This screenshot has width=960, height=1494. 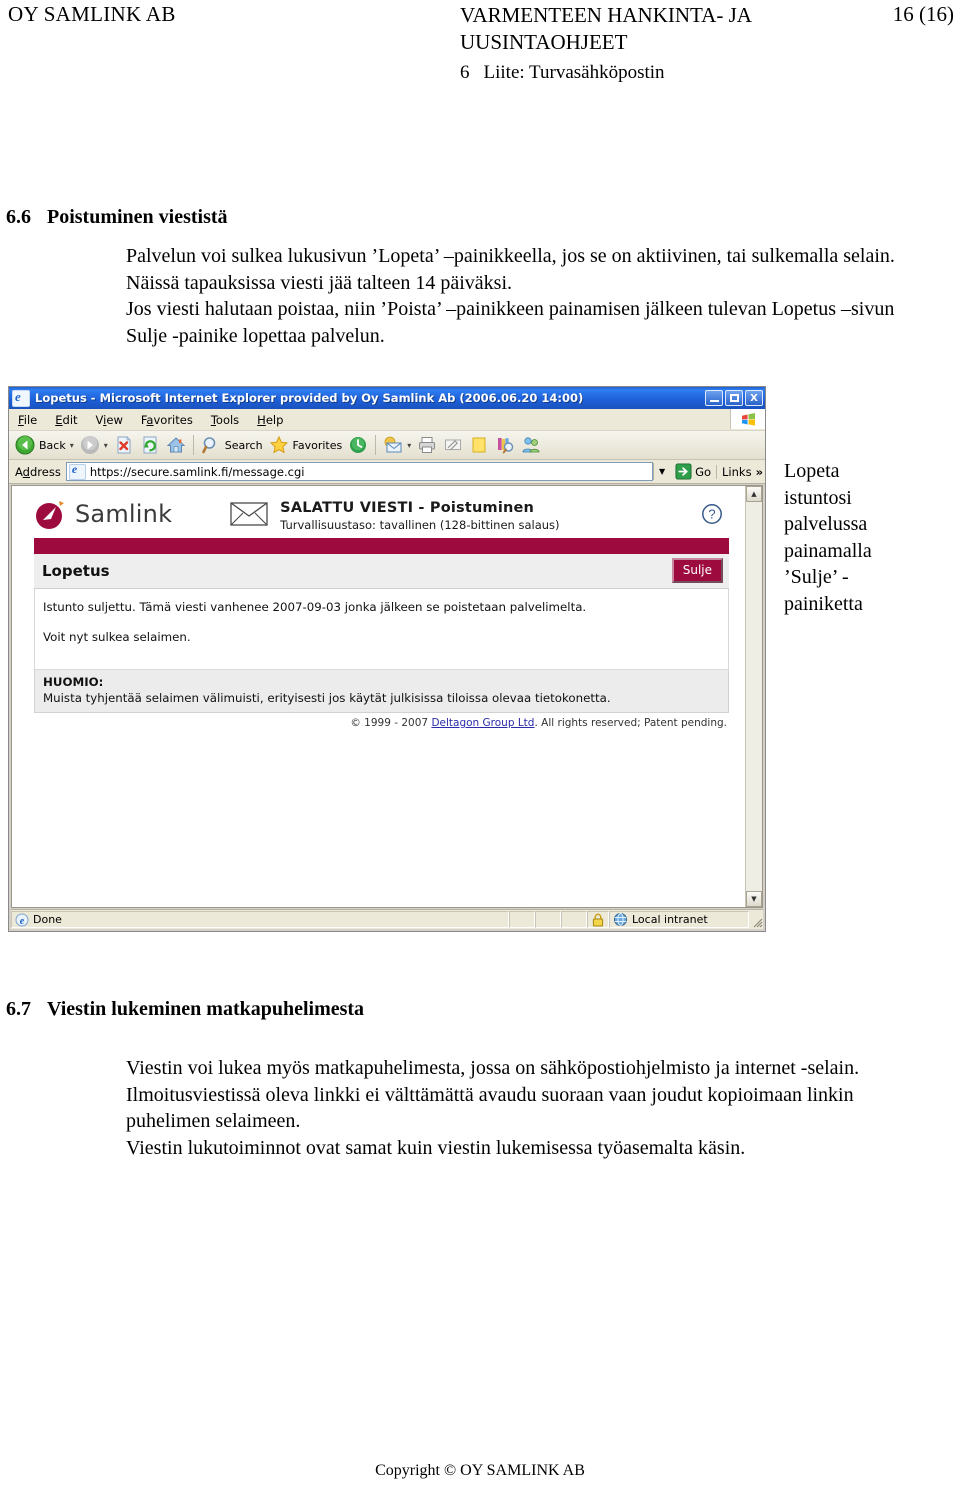 I want to click on header-company: OY SAMLINK AB, so click(x=92, y=14).